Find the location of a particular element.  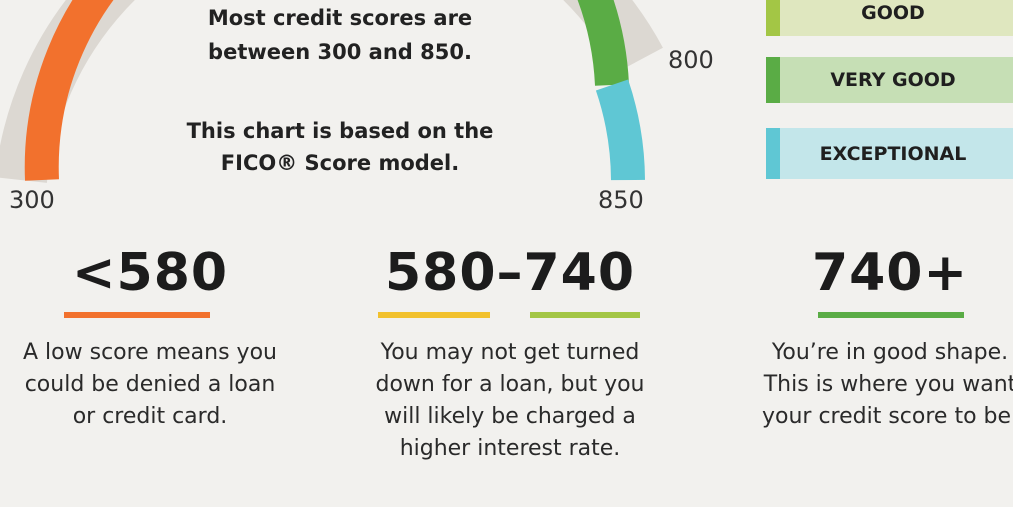

range-value-good: 740+ is located at coordinates (890, 273).